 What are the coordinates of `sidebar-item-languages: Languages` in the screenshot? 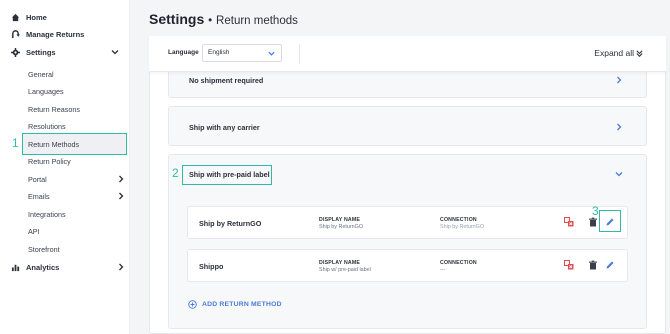 It's located at (46, 91).